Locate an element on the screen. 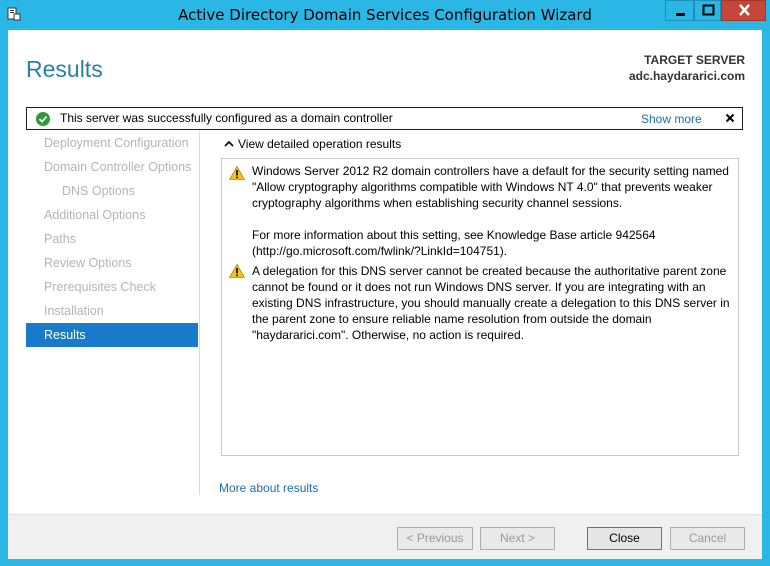 The image size is (770, 566). view-details-label: View detailed operation results is located at coordinates (320, 144).